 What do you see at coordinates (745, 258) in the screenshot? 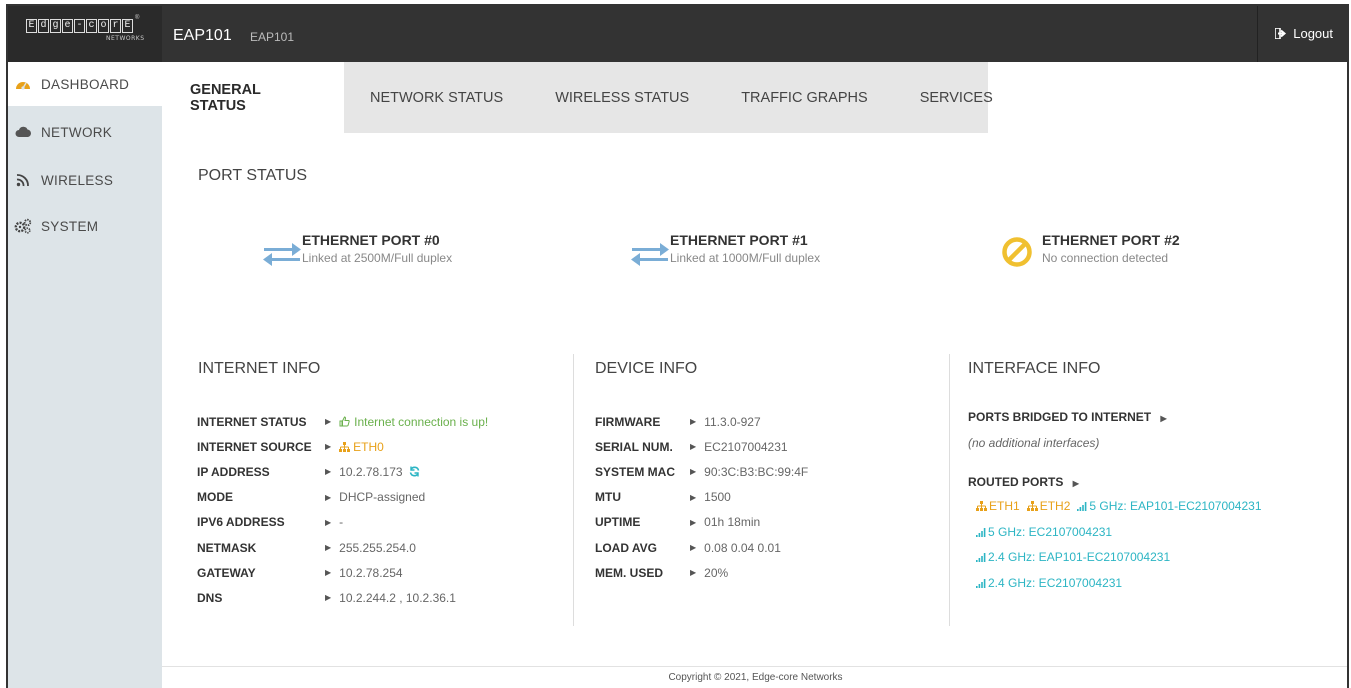
I see `port-link-status: Linked at 1000M/Full duplex` at bounding box center [745, 258].